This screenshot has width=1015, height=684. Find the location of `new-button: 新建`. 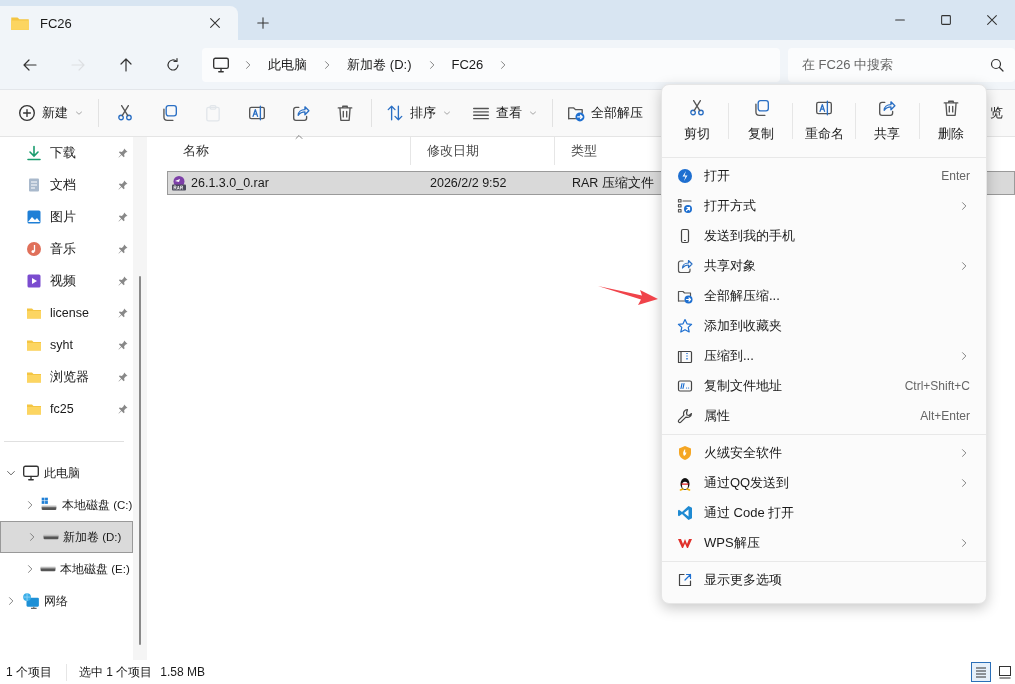

new-button: 新建 is located at coordinates (51, 113).